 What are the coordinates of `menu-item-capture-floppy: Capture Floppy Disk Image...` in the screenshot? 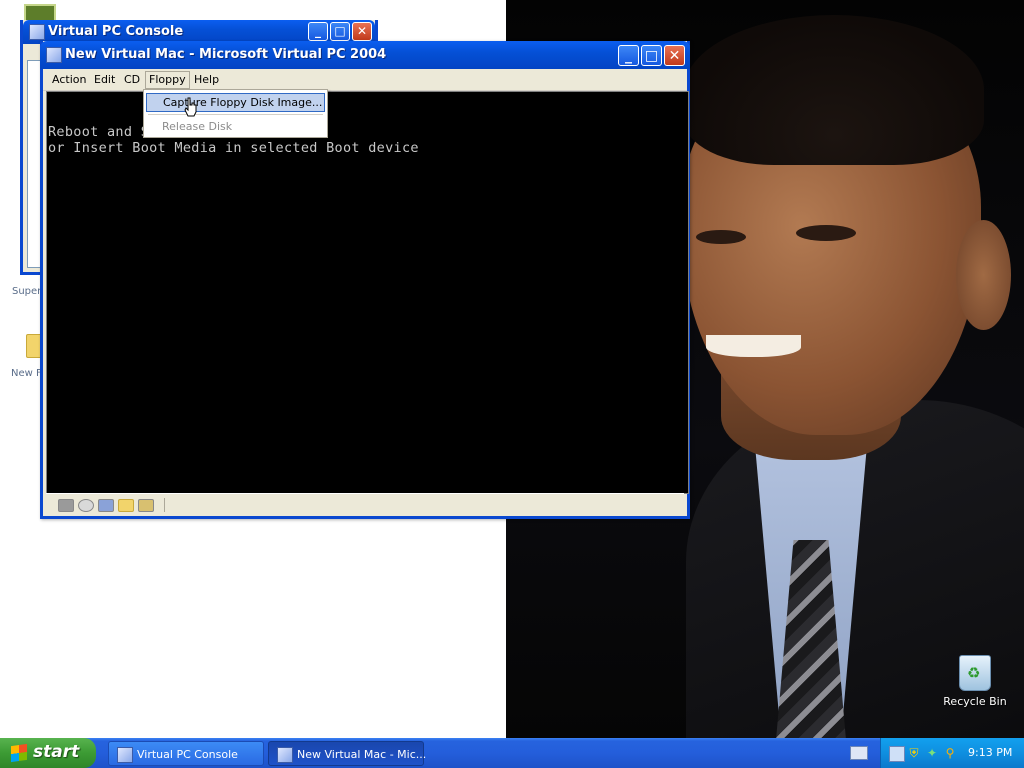 It's located at (235, 102).